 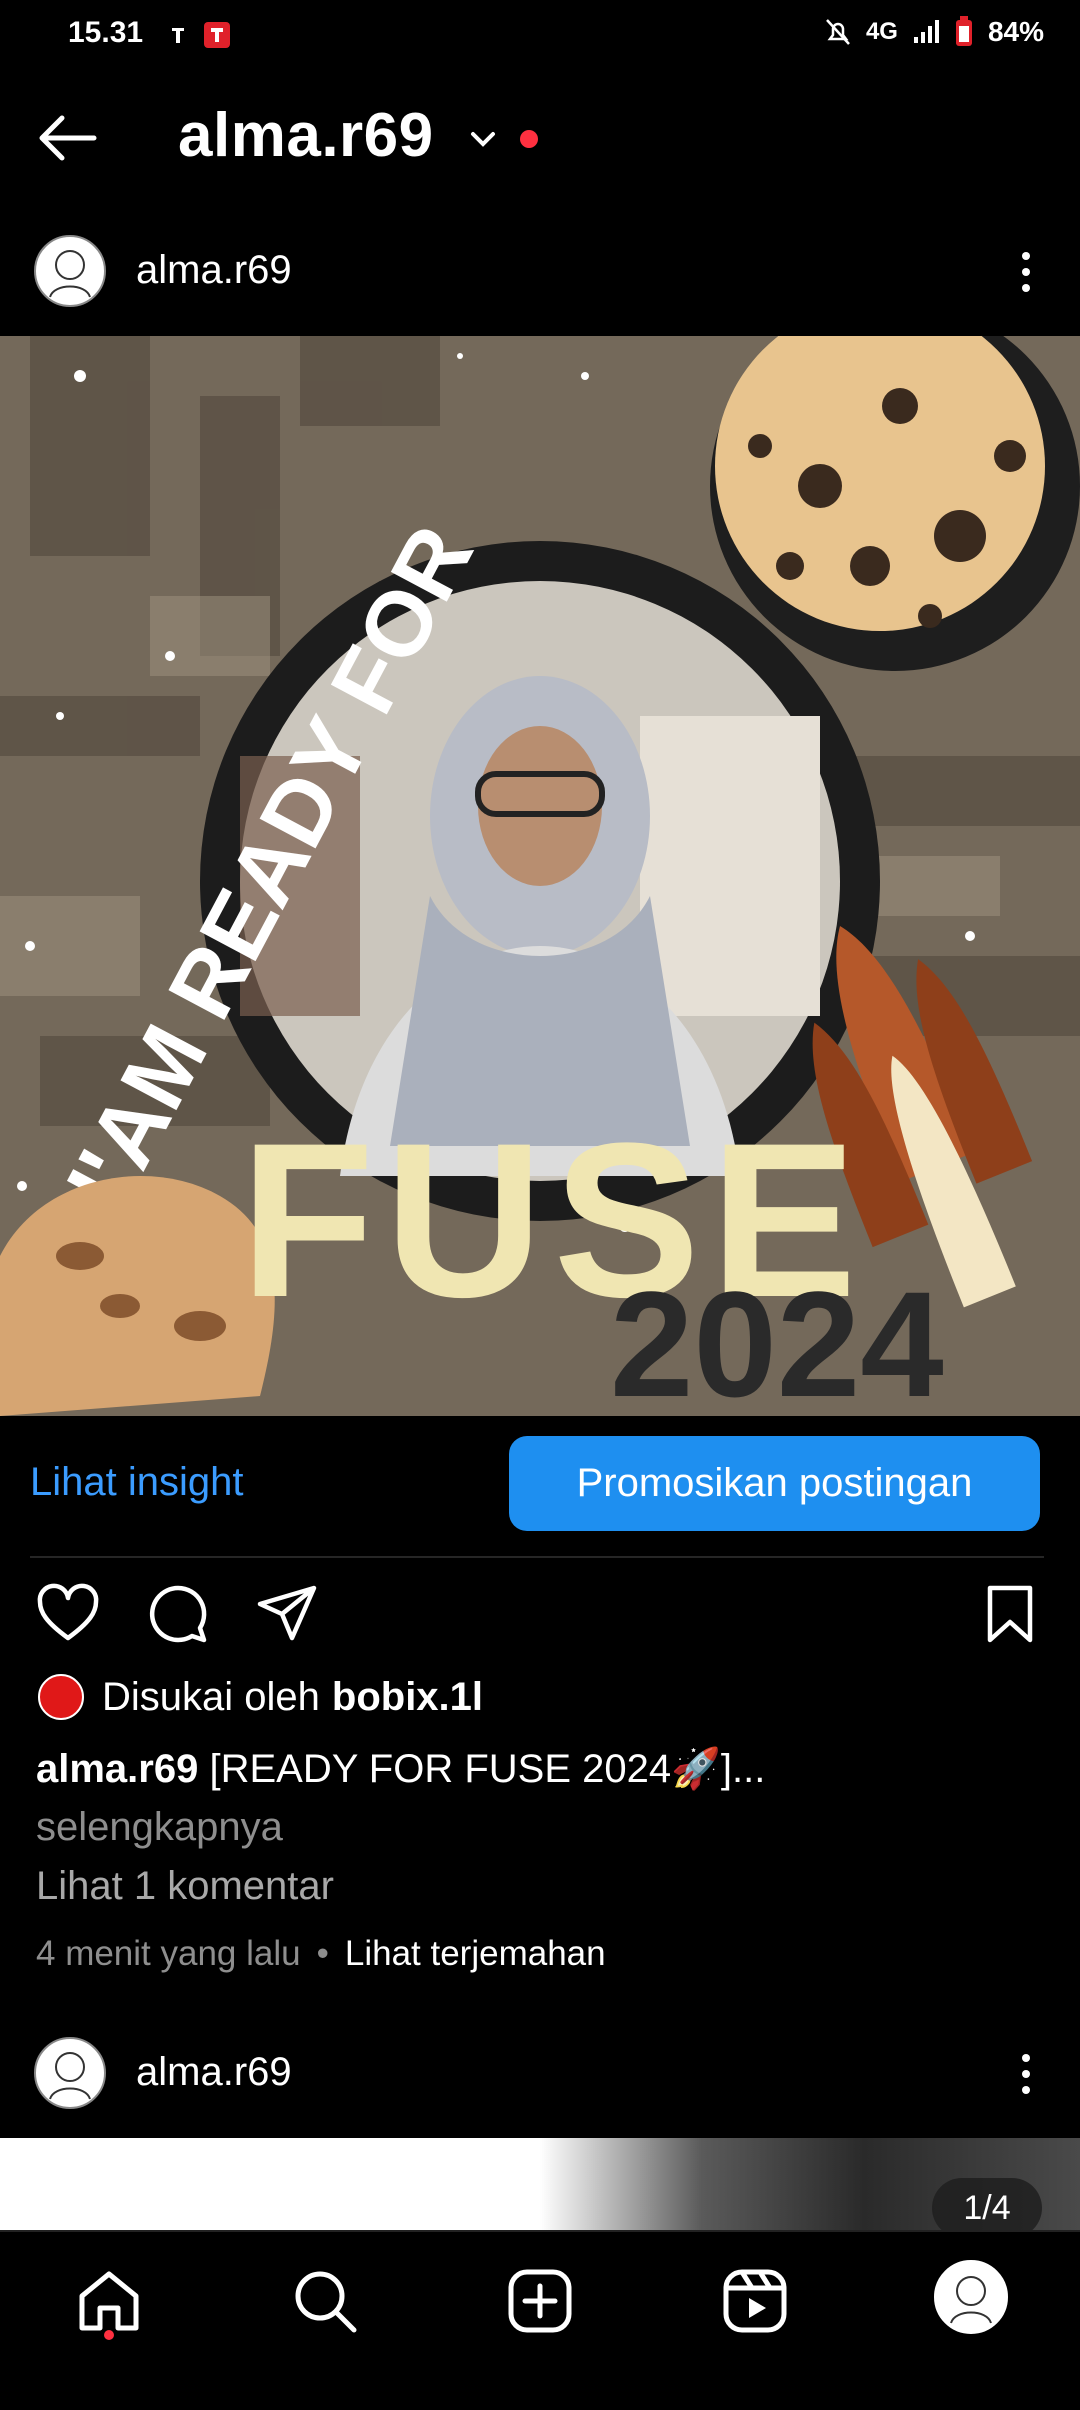 I want to click on back-button, so click(x=67, y=138).